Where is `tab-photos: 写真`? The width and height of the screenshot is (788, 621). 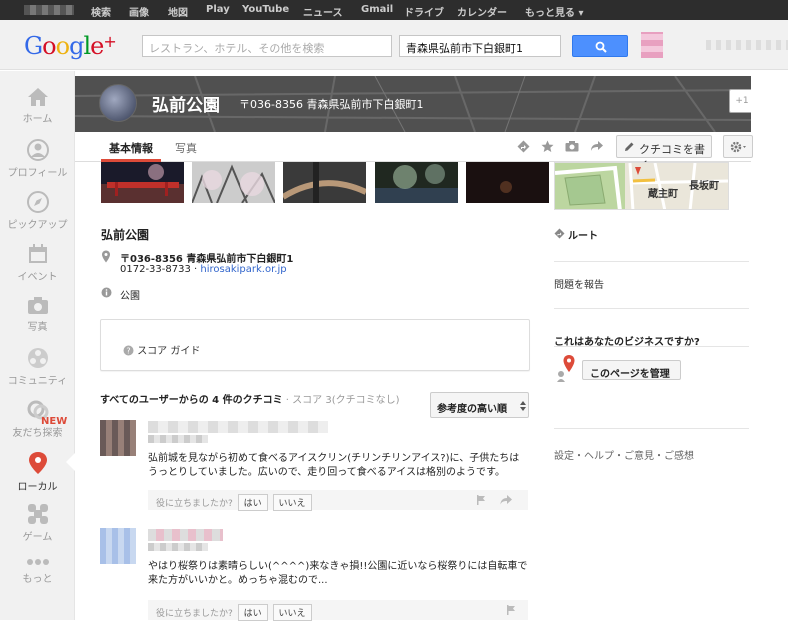 tab-photos: 写真 is located at coordinates (186, 148).